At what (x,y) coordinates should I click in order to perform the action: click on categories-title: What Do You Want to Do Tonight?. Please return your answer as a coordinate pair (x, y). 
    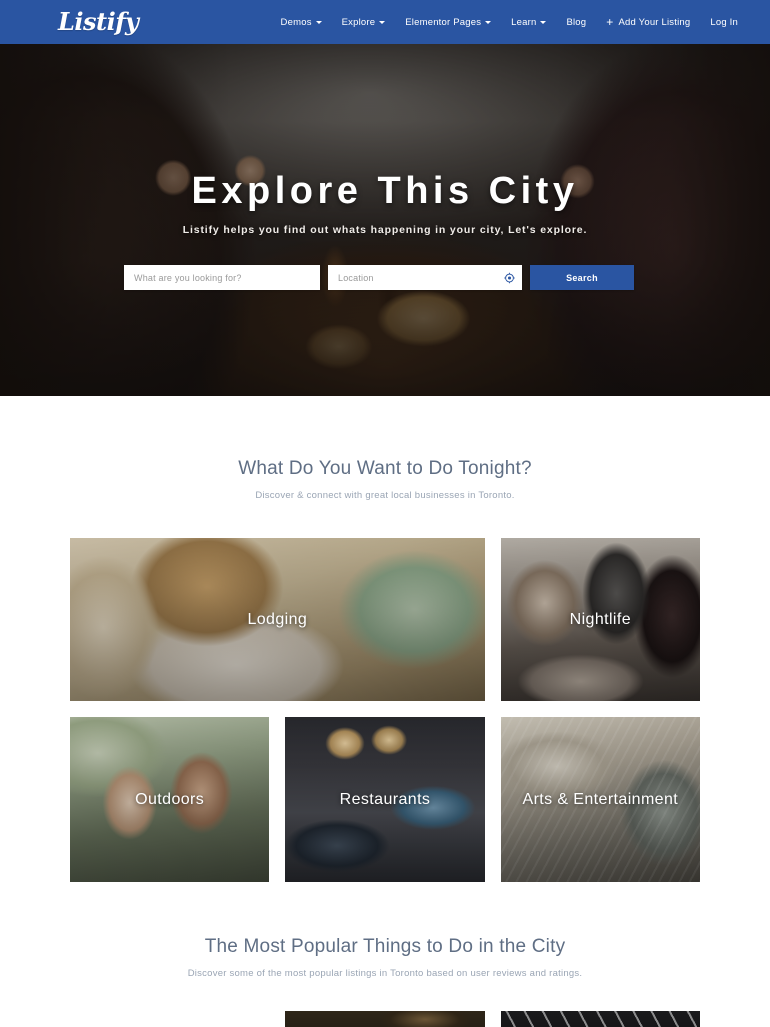
    Looking at the image, I should click on (385, 468).